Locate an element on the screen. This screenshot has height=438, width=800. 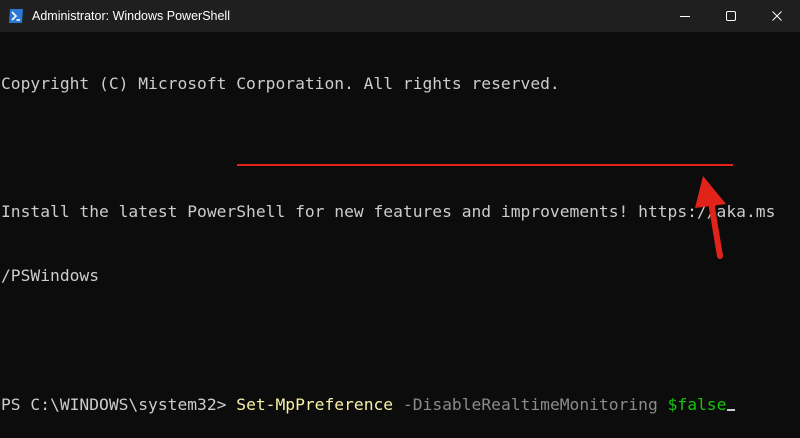
window-title: Administrator: Windows PowerShell is located at coordinates (131, 16).